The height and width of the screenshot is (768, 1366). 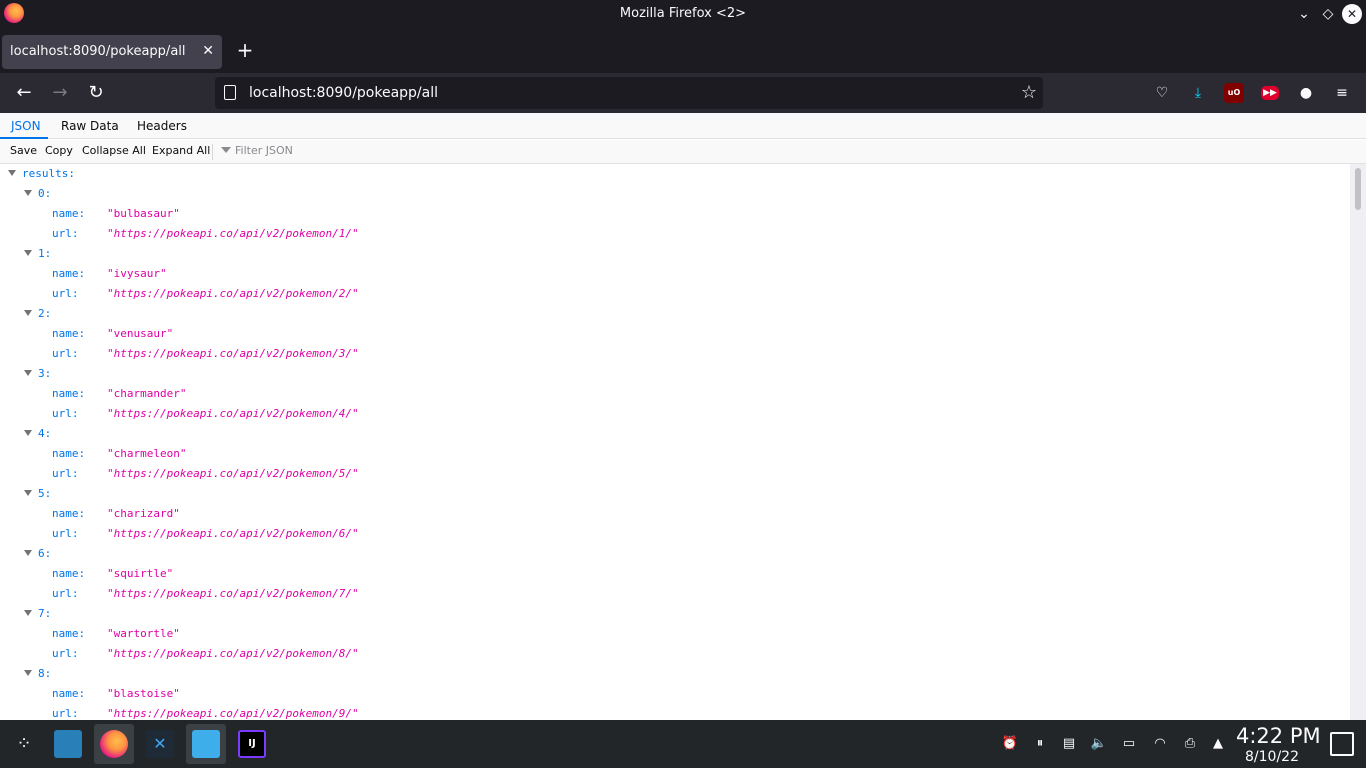 I want to click on url-text: localhost:8090/pokeapp/all, so click(x=343, y=93).